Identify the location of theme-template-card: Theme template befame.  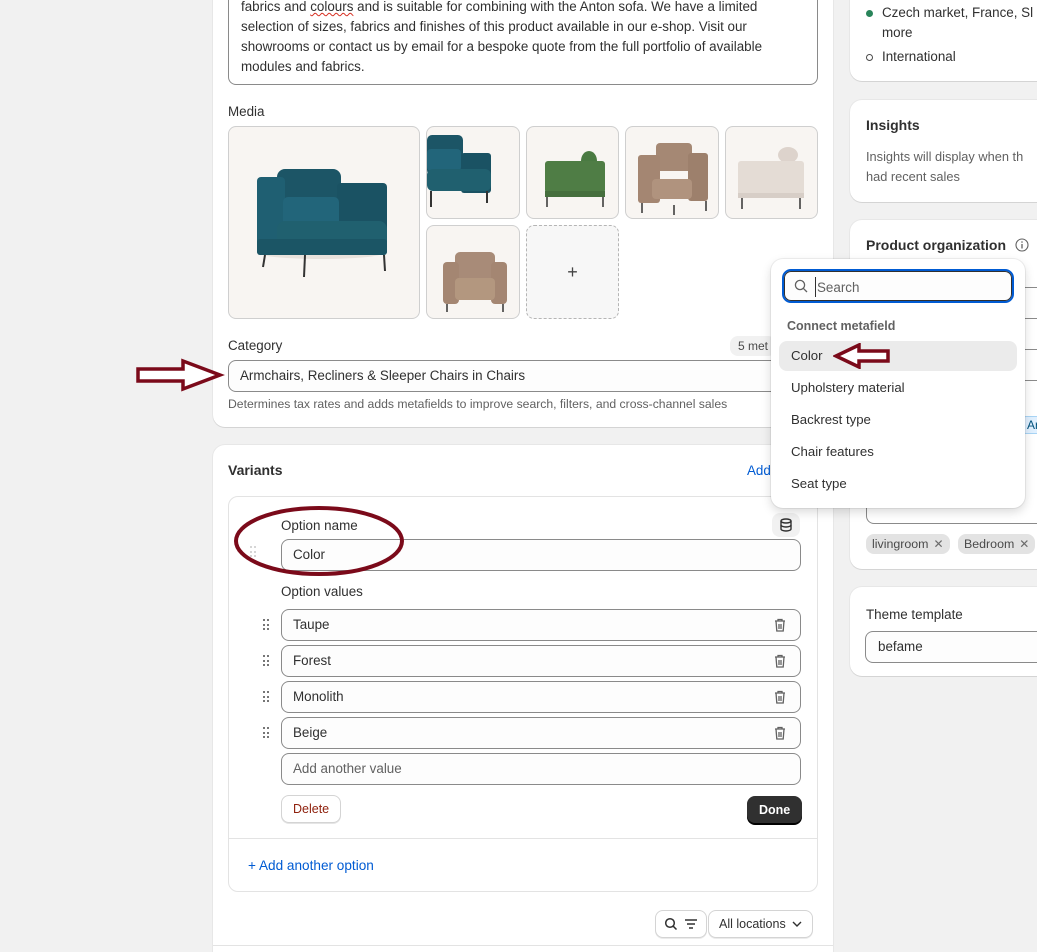
(943, 631).